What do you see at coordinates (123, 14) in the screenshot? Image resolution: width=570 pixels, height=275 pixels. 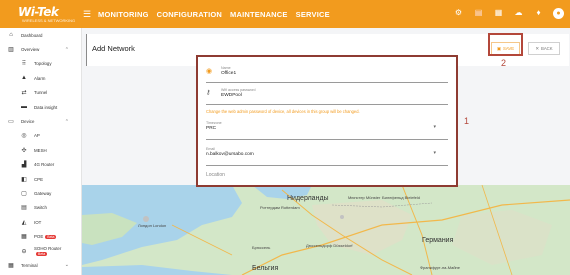 I see `nav-monitoring: MONITORING` at bounding box center [123, 14].